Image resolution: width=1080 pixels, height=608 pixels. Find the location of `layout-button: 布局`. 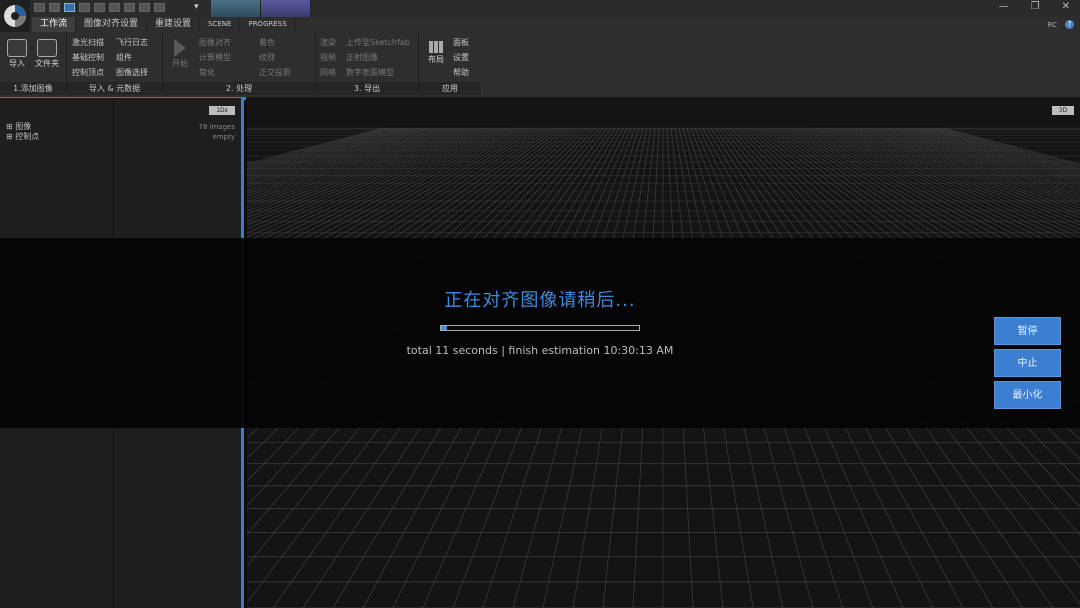

layout-button: 布局 is located at coordinates (436, 52).